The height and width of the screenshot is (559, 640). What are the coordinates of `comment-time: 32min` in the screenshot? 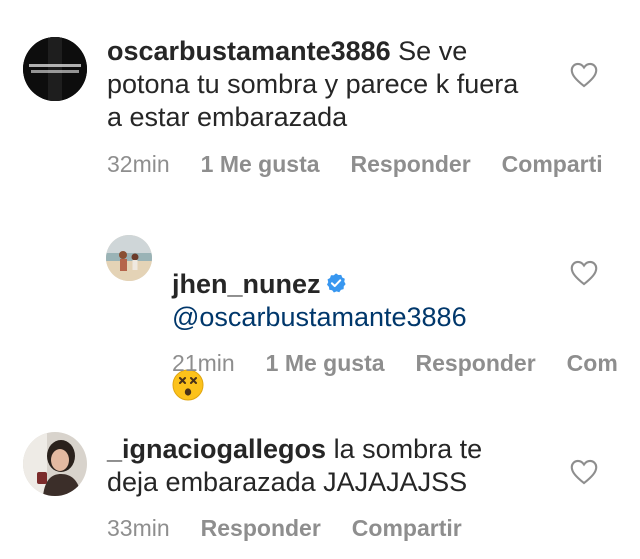 It's located at (138, 164).